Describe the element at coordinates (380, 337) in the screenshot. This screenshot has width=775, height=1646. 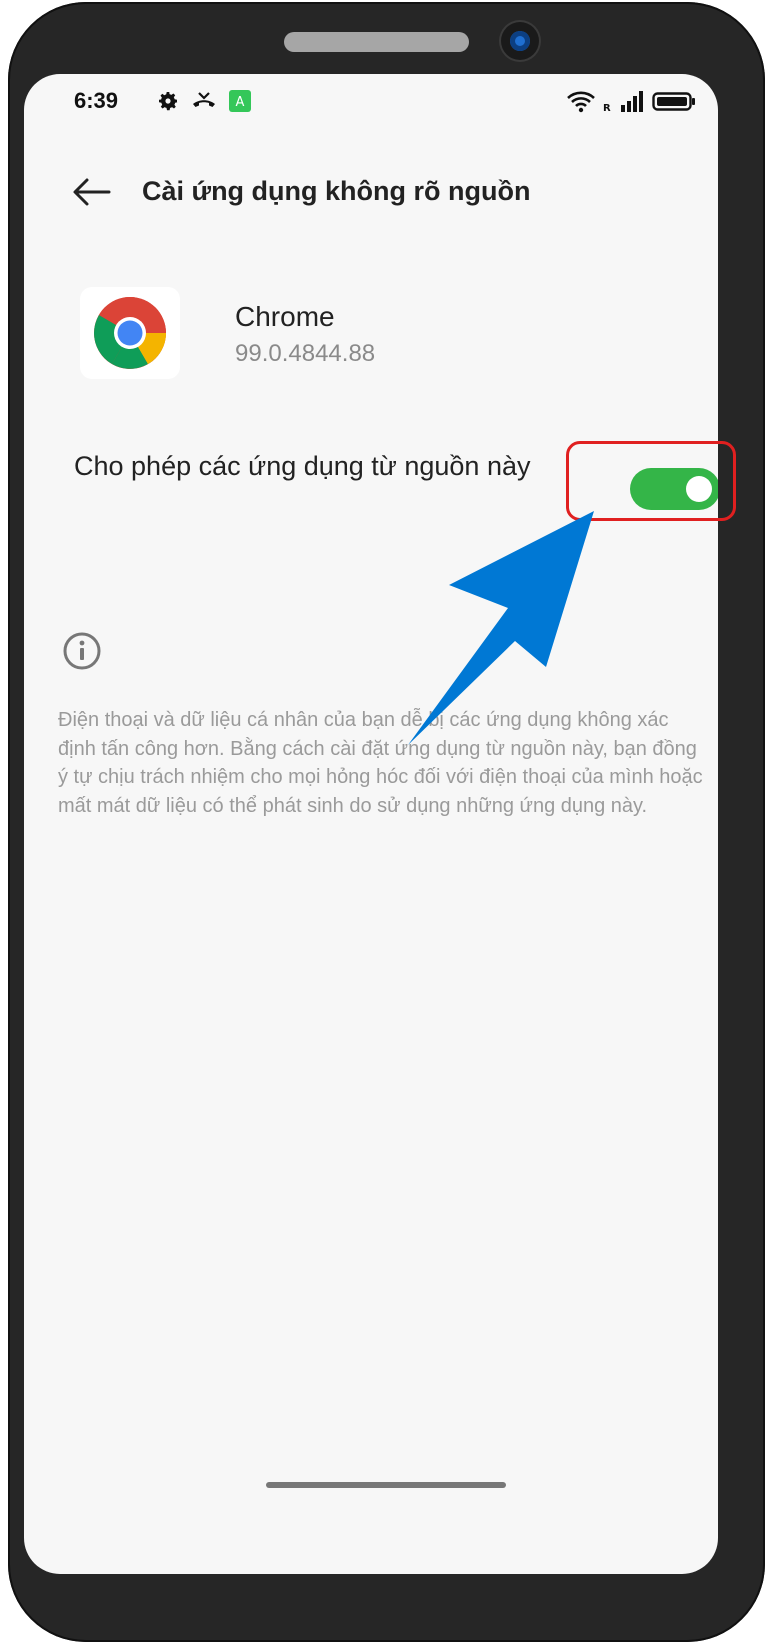
I see `app-info: Chrome 99.0.4844.88` at that location.